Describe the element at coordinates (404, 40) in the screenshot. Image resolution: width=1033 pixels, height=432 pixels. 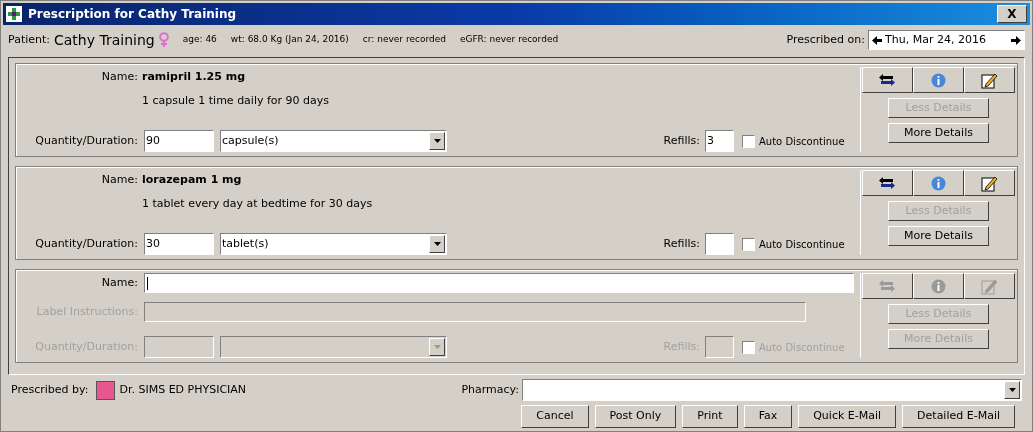
I see `creatinine-status: cr: never recorded` at that location.